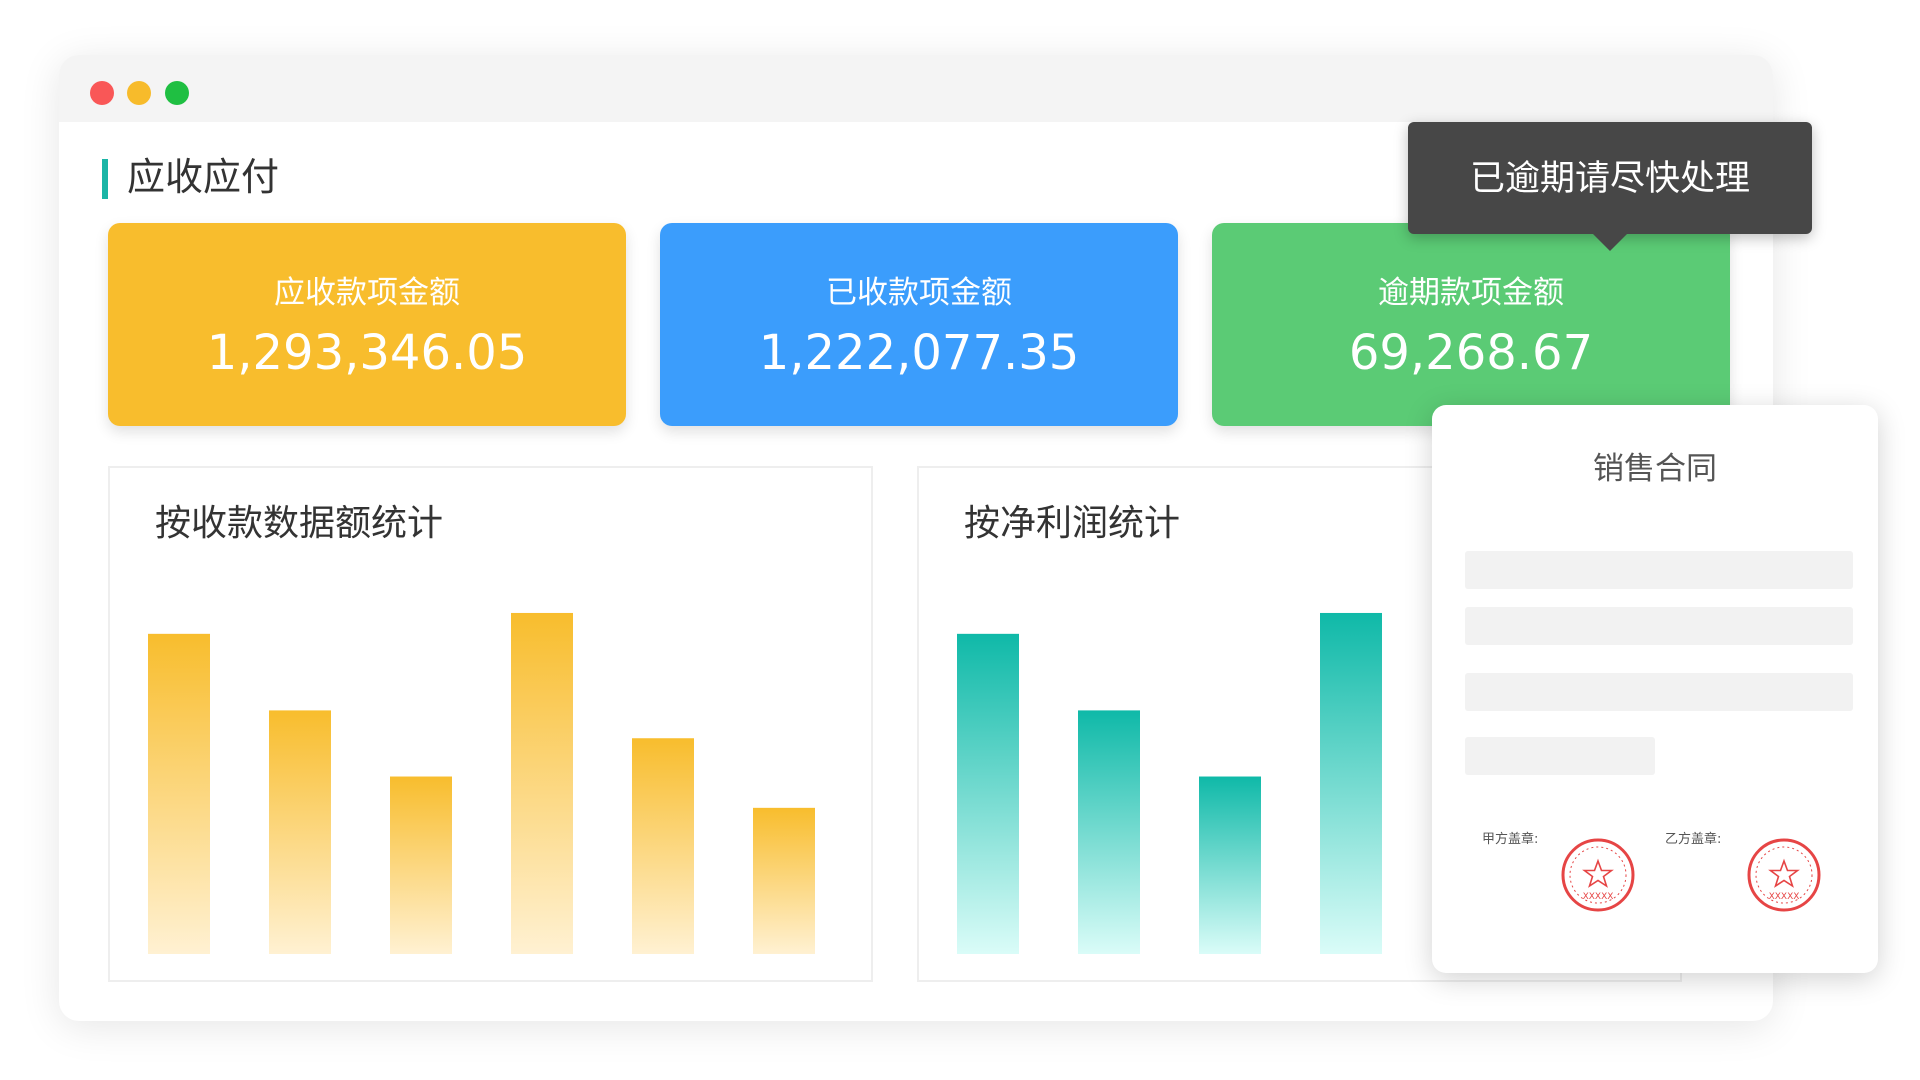 The height and width of the screenshot is (1080, 1920). Describe the element at coordinates (1610, 242) in the screenshot. I see `tooltip-arrow` at that location.